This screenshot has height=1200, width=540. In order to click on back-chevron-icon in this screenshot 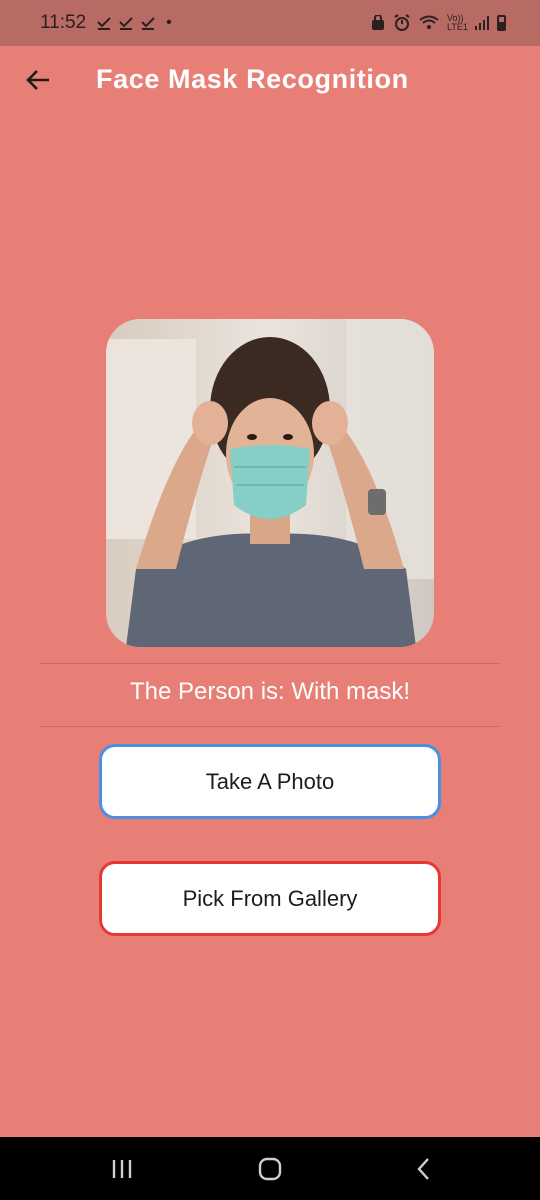, I will do `click(423, 1168)`.